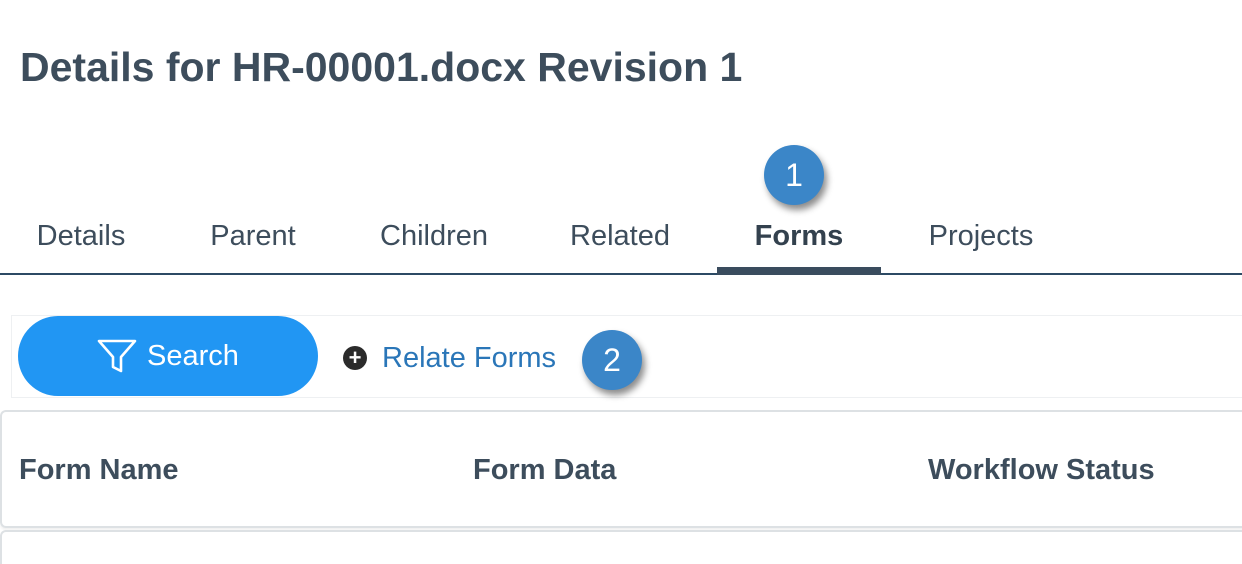 This screenshot has width=1242, height=564. I want to click on filter-icon, so click(117, 356).